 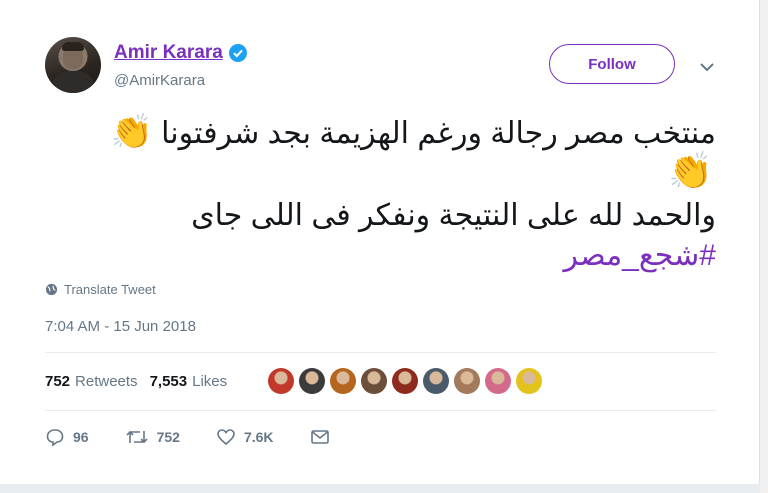 I want to click on retweets-label: Retweets, so click(x=106, y=381).